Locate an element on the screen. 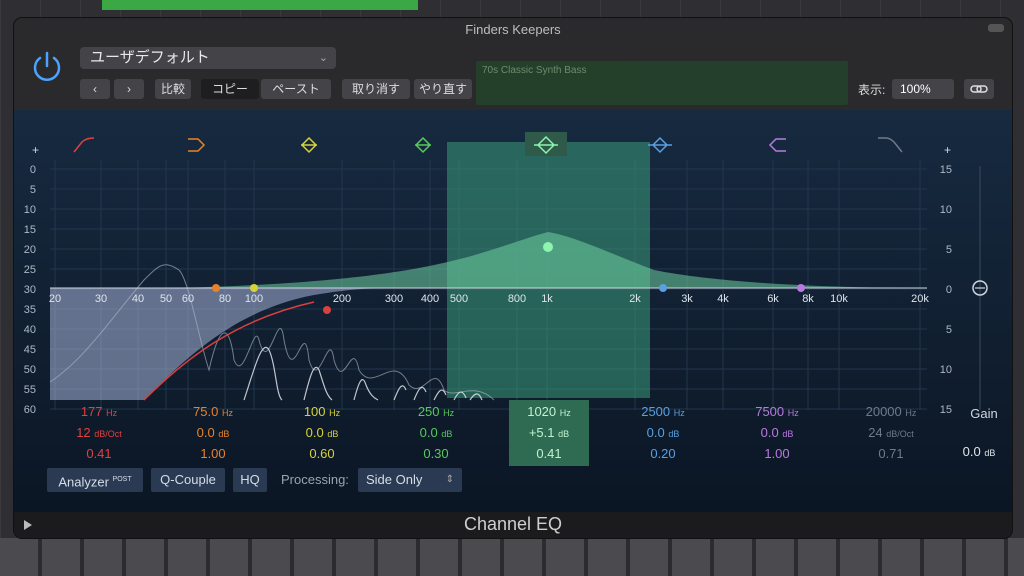 This screenshot has height=576, width=1024. band-readout-6: 2500 Hz 0.0 dB 0.20 is located at coordinates (663, 433).